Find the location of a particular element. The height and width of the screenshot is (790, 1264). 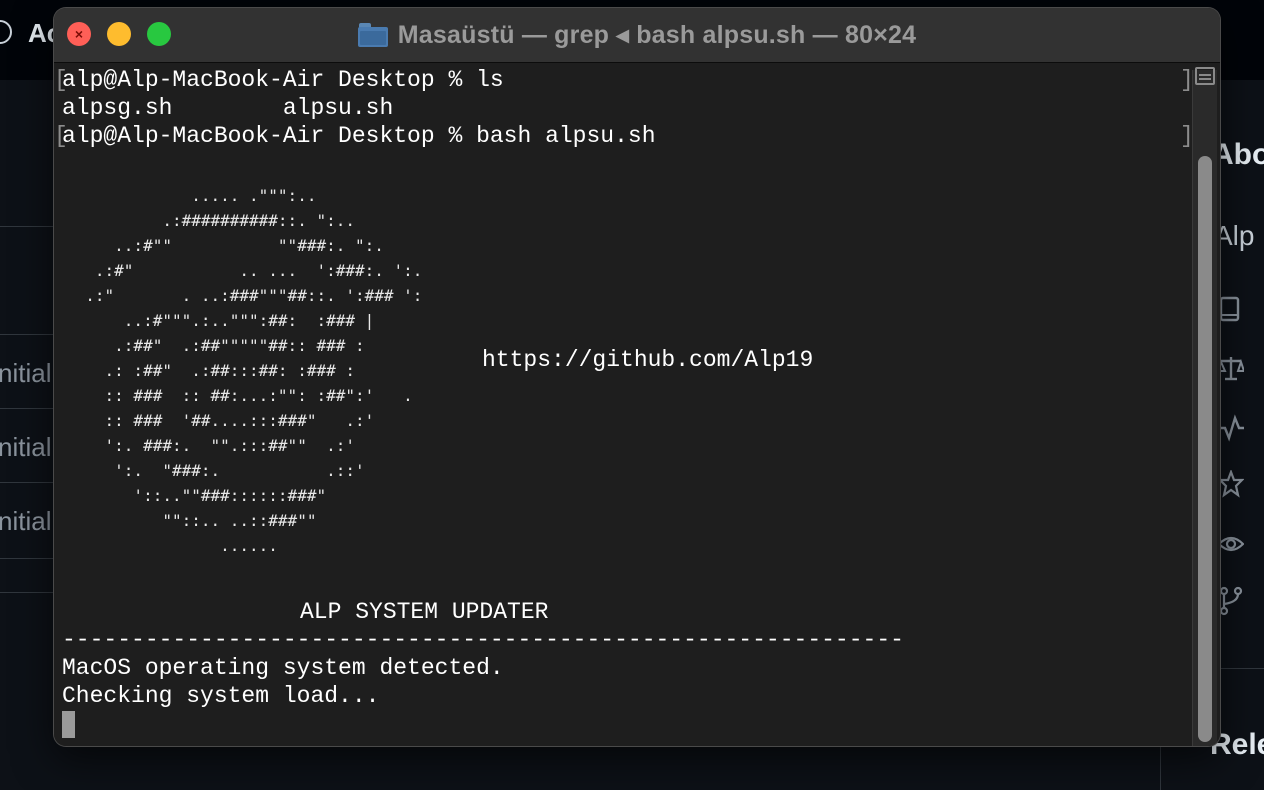

fork-icon is located at coordinates (1233, 601).